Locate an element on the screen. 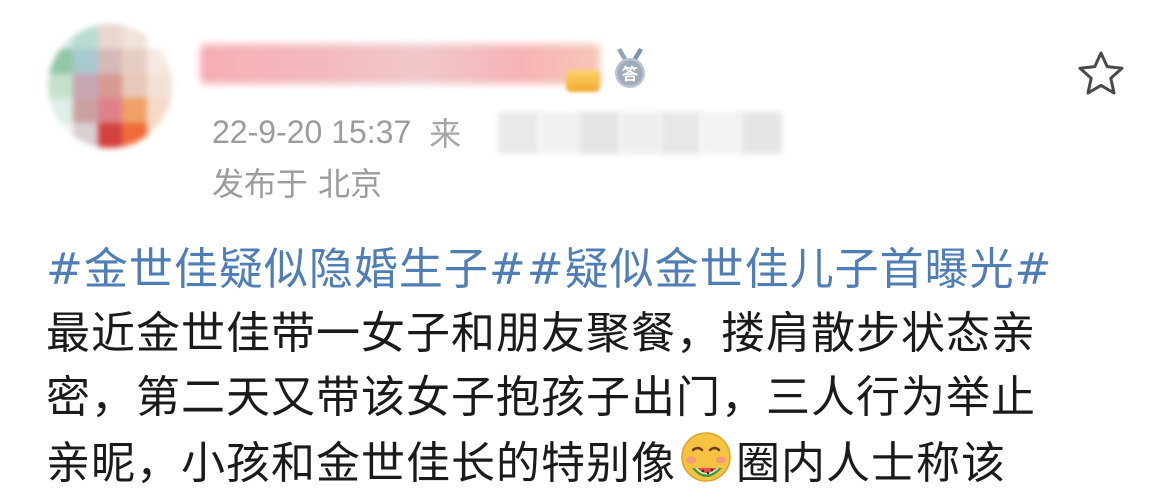  medal-char: 答 is located at coordinates (630, 74).